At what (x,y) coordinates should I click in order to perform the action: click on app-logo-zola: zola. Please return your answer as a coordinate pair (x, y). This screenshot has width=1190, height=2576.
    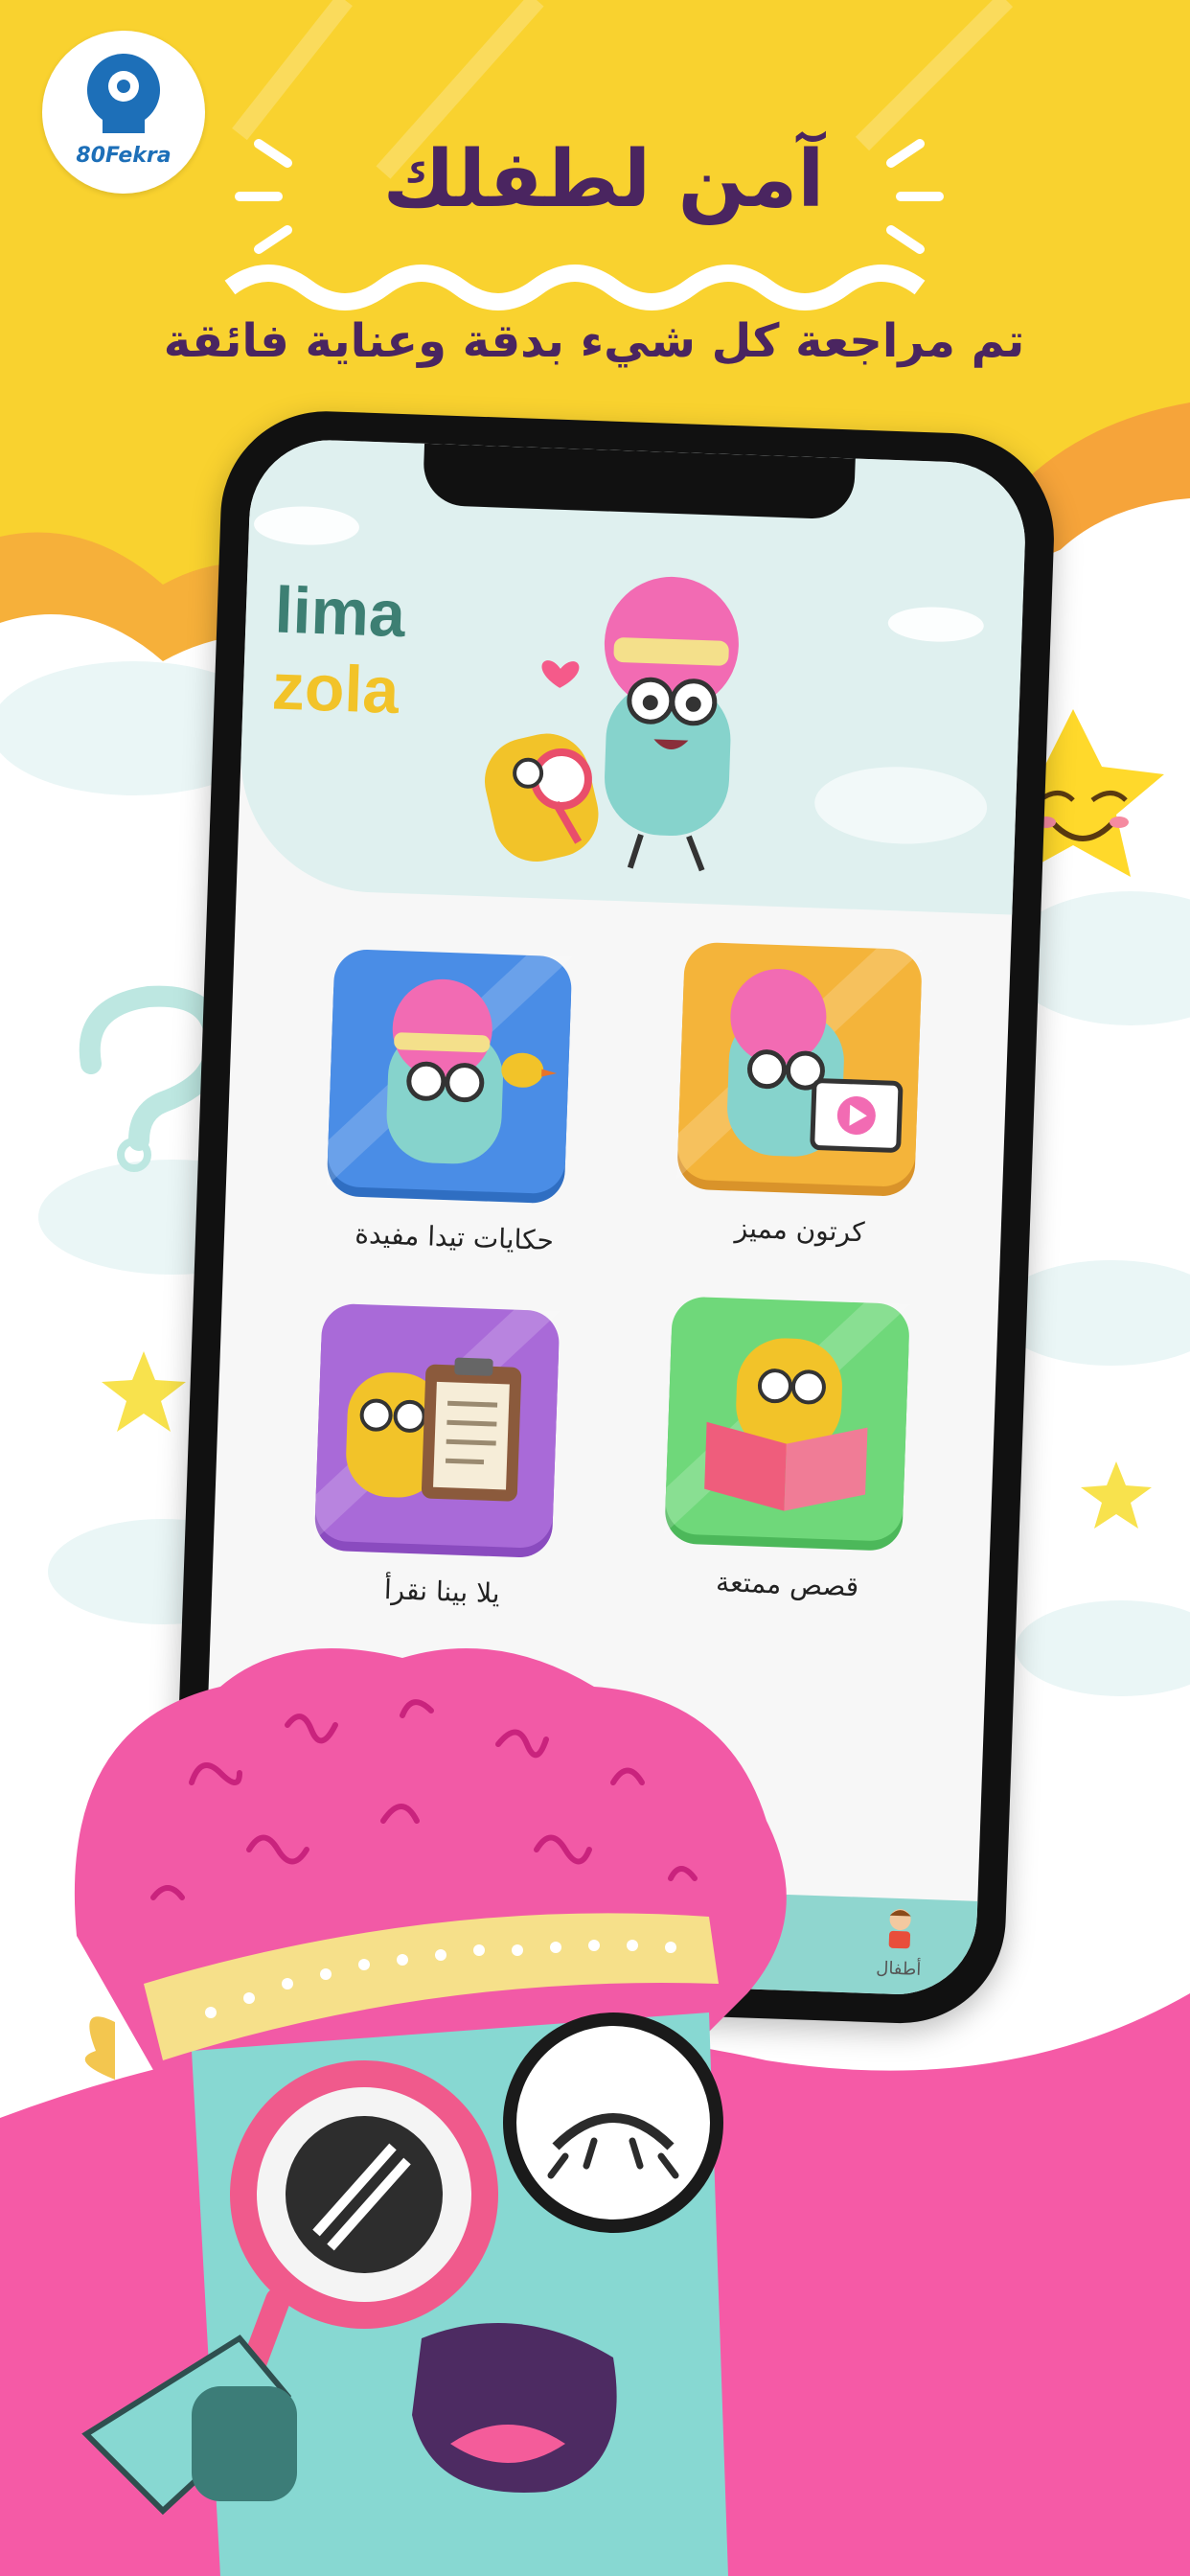
    Looking at the image, I should click on (335, 689).